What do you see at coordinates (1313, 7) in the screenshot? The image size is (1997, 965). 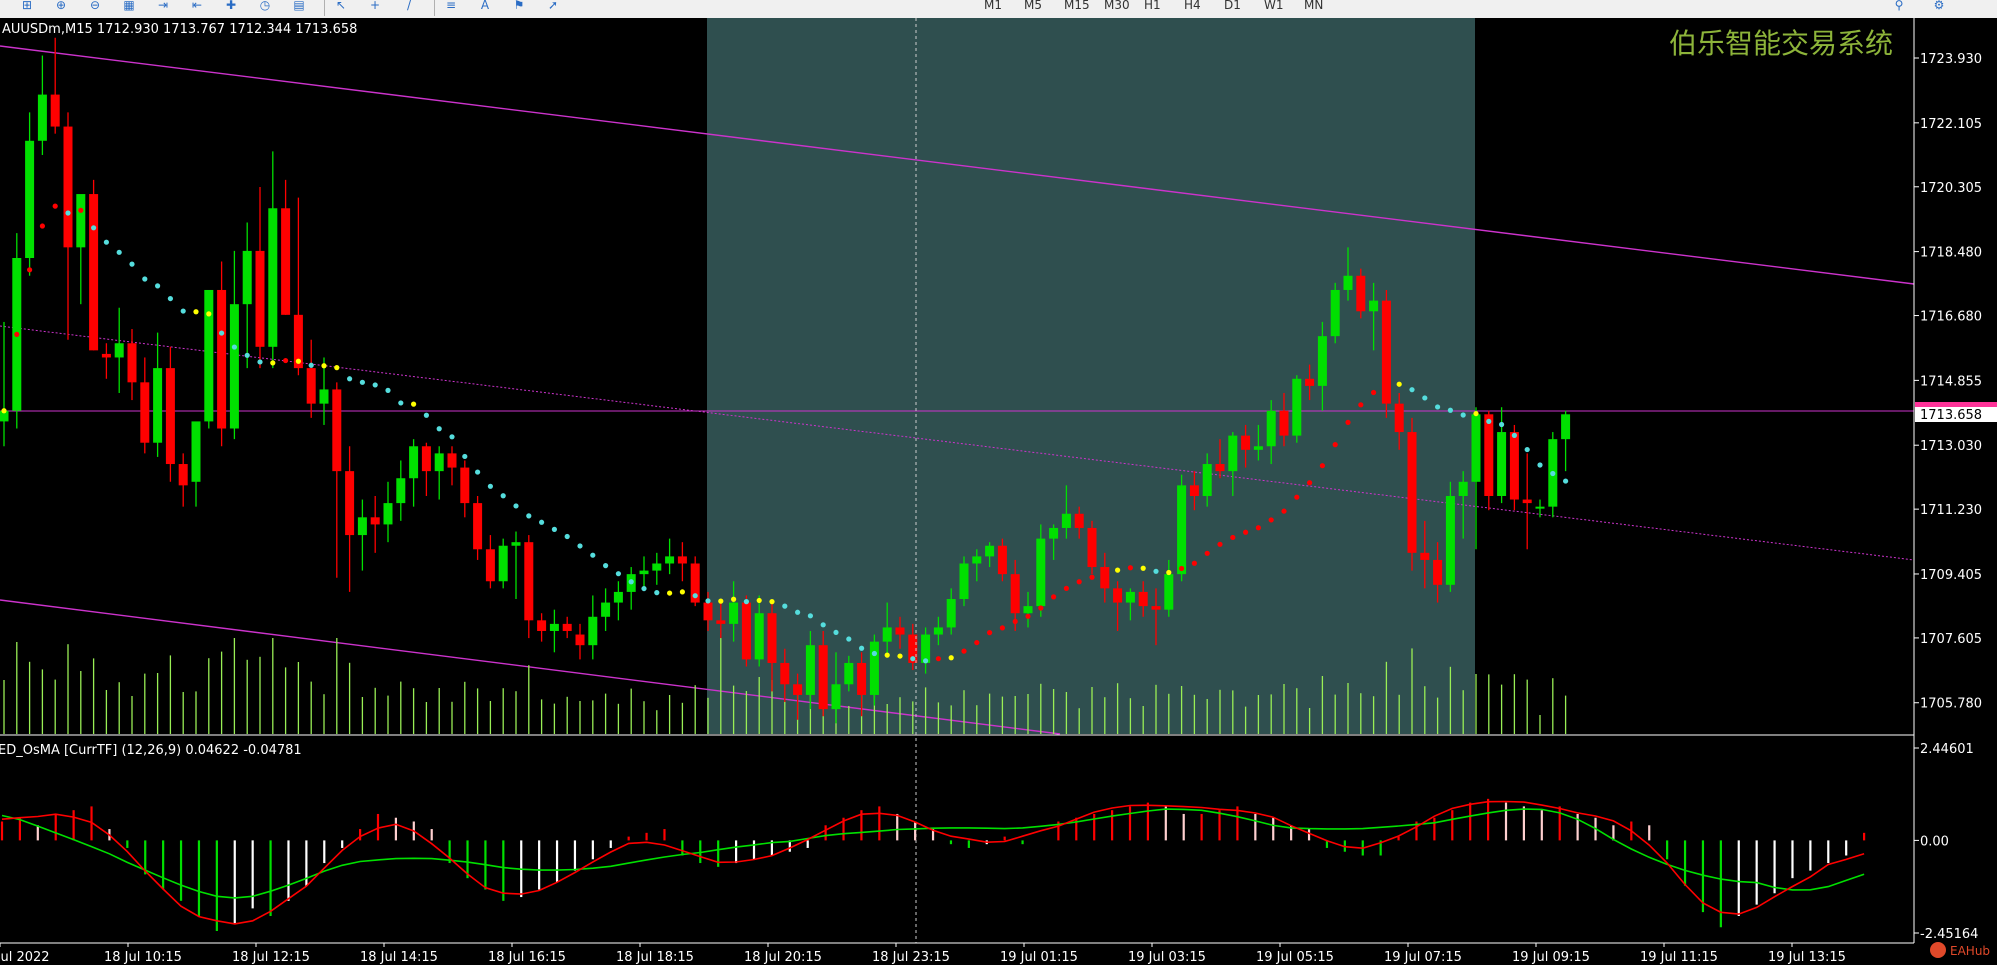 I see `timeframe-mn: MN` at bounding box center [1313, 7].